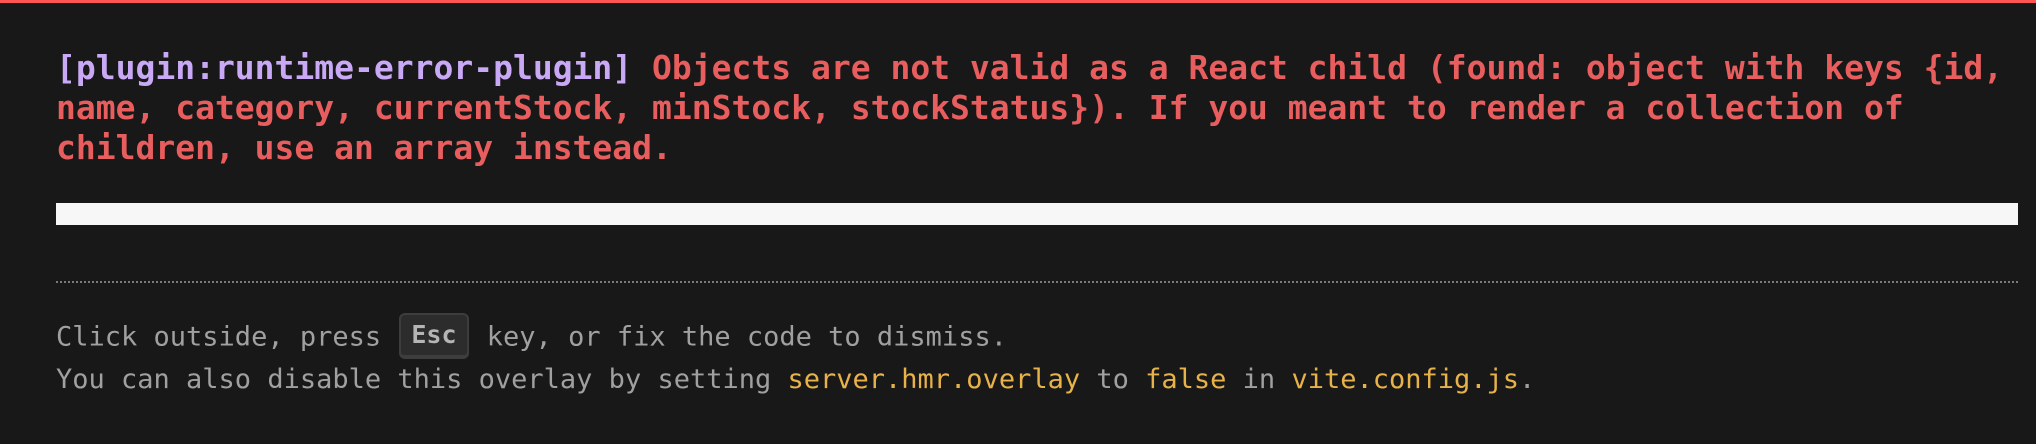 The image size is (2036, 444). Describe the element at coordinates (227, 337) in the screenshot. I see `dismiss-tip-text: Click outside, press` at that location.